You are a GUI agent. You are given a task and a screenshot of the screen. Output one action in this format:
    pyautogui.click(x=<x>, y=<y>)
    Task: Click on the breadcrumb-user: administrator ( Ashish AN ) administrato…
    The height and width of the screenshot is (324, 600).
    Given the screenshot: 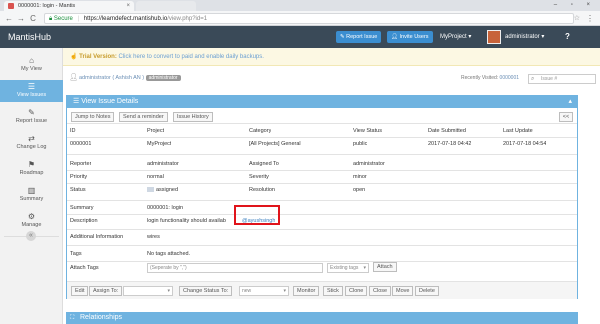 What is the action you would take?
    pyautogui.click(x=130, y=78)
    